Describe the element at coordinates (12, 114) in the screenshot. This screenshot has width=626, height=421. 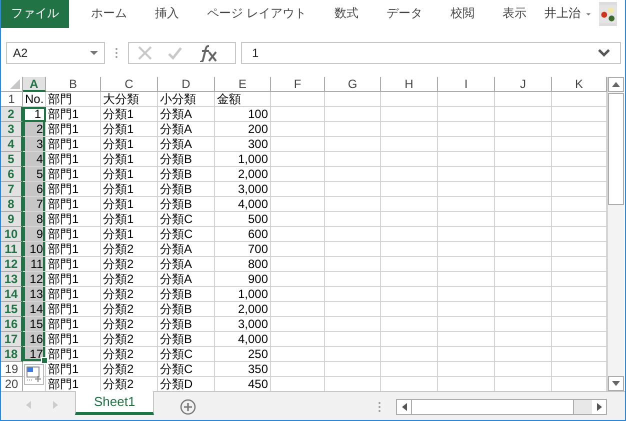
I see `row-header: 2` at that location.